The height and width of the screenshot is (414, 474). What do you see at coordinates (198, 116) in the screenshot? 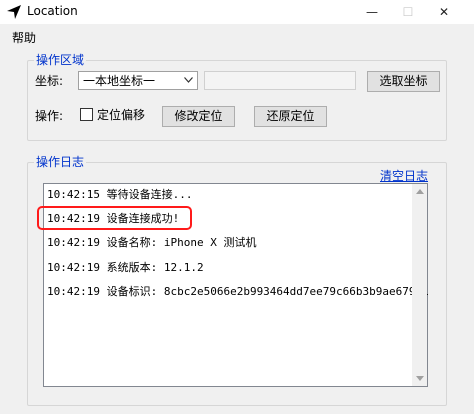
I see `modify-location-button: 修改定位` at bounding box center [198, 116].